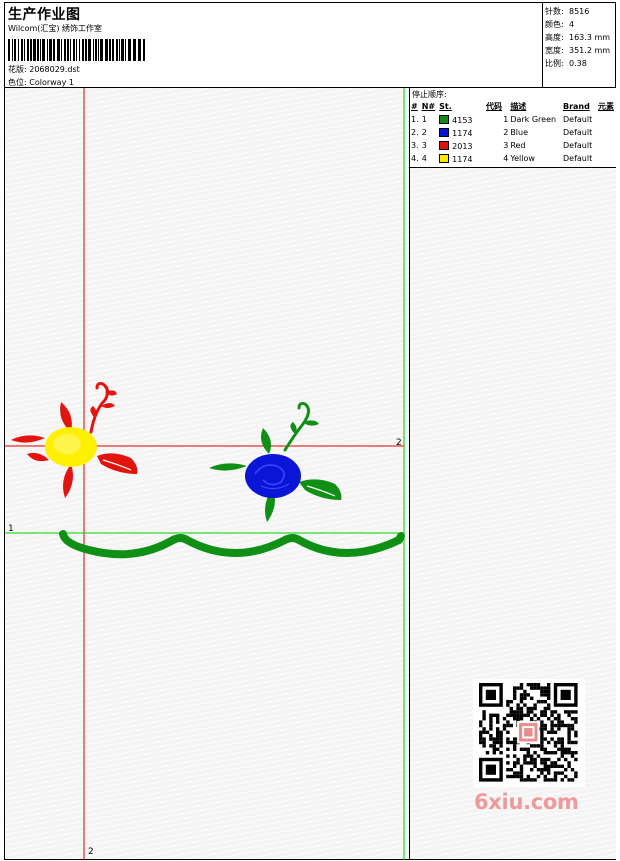  What do you see at coordinates (76, 50) in the screenshot?
I see `barcode-image` at bounding box center [76, 50].